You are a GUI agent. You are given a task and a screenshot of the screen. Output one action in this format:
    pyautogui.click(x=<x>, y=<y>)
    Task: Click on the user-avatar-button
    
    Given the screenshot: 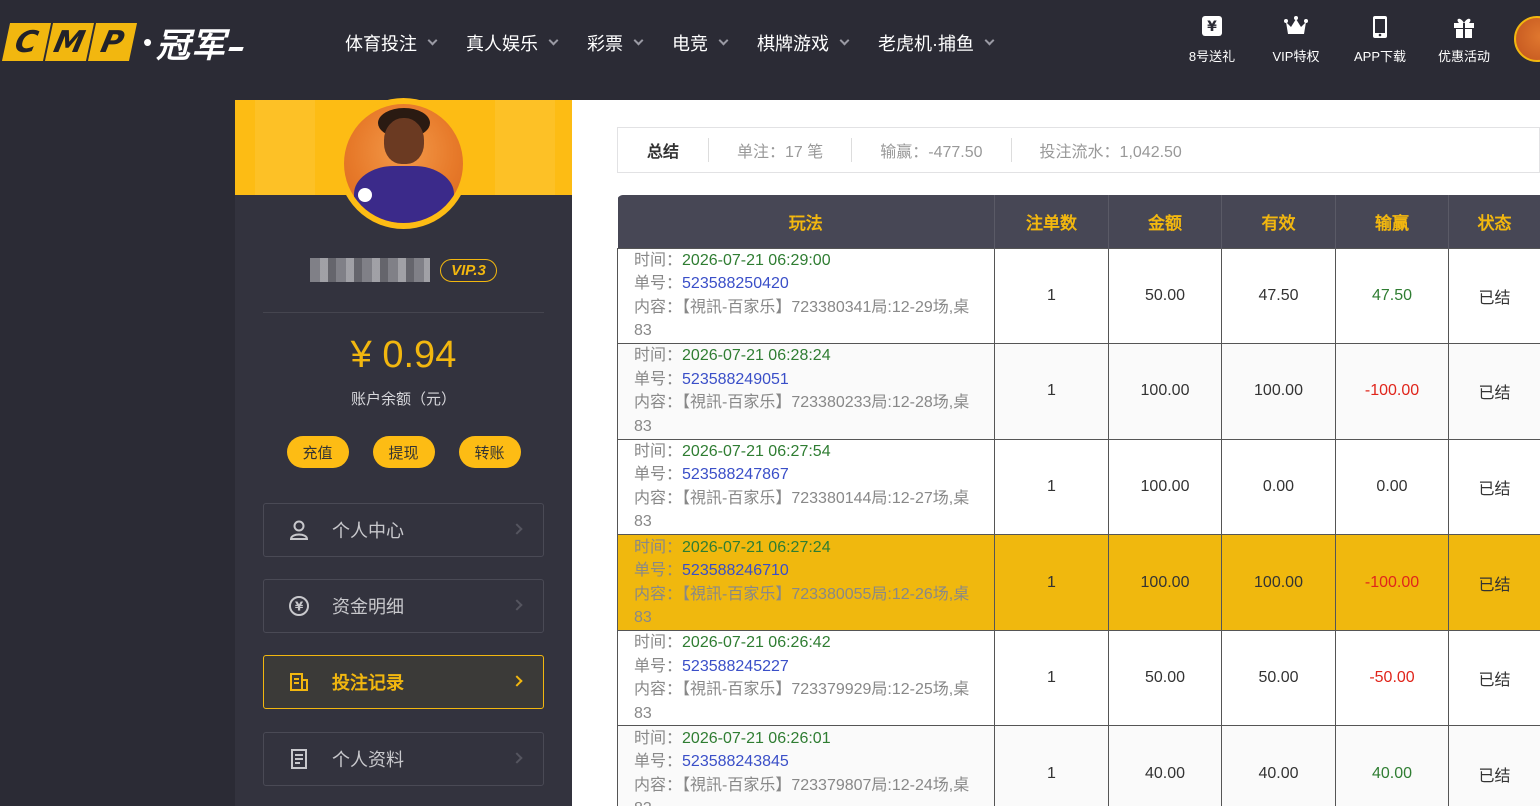 What is the action you would take?
    pyautogui.click(x=1523, y=39)
    